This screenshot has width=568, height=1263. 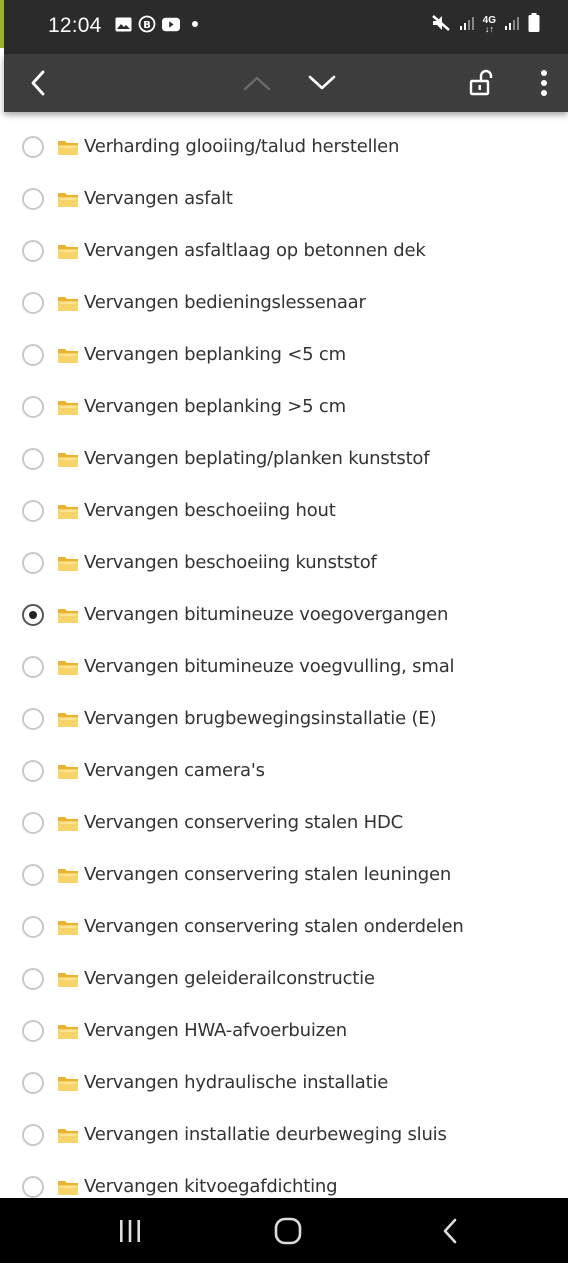 I want to click on list-item: Vervangen HWA-afvoerbuizen, so click(x=284, y=1032).